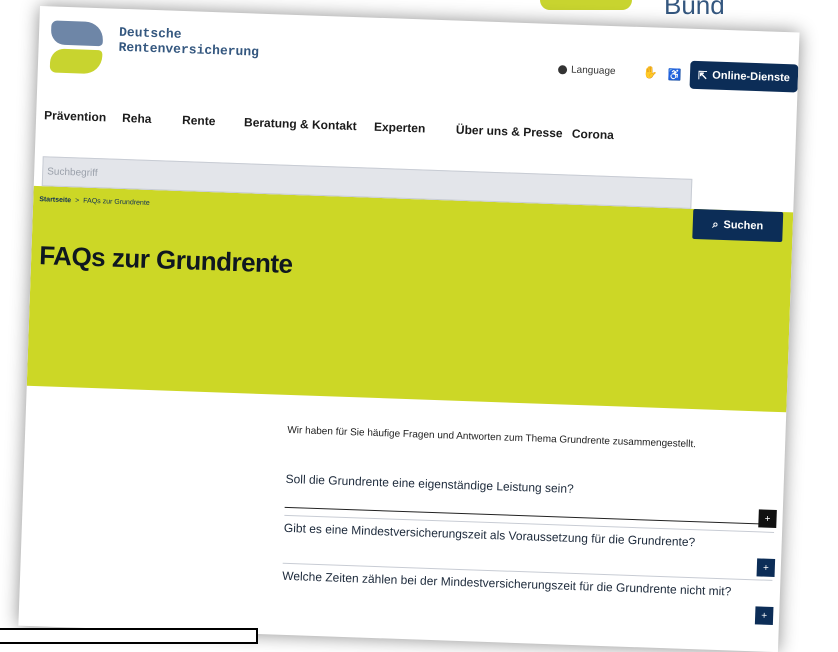 Image resolution: width=838 pixels, height=652 pixels. Describe the element at coordinates (562, 70) in the screenshot. I see `globe-icon` at that location.